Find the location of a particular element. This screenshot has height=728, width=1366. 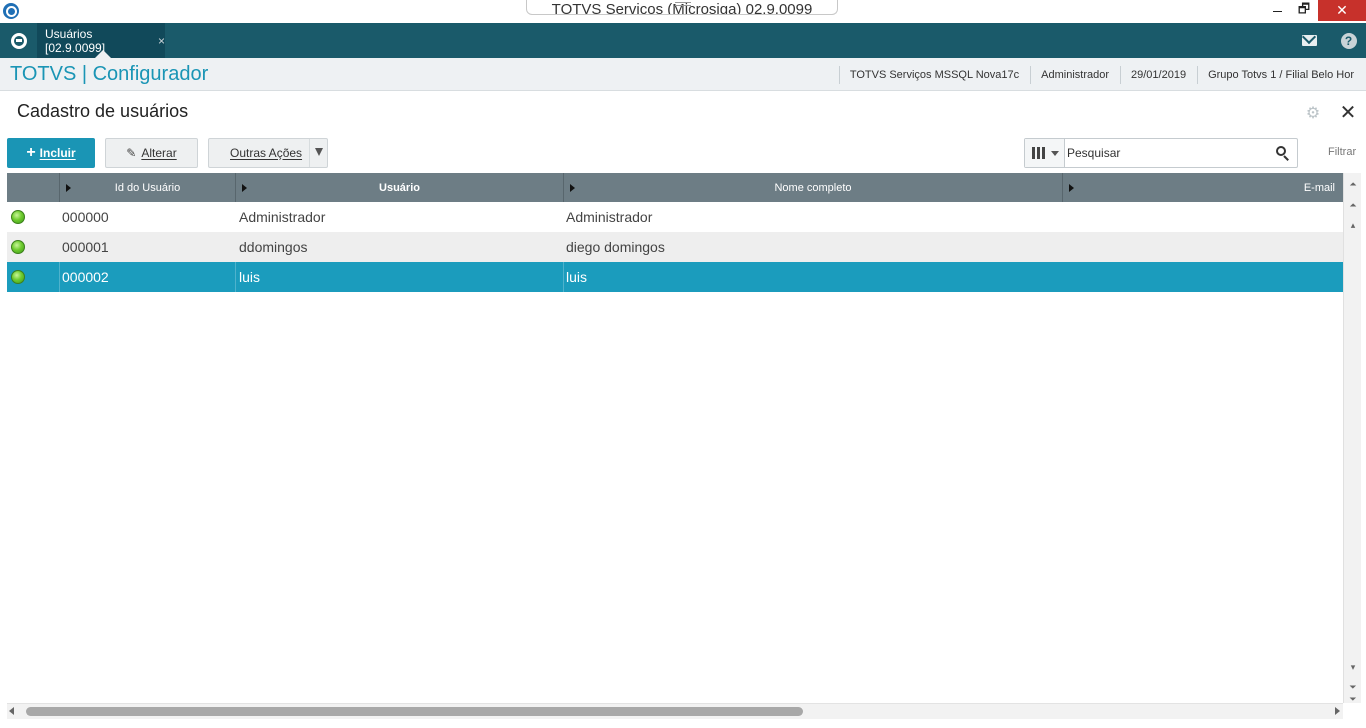

columns-icon is located at coordinates (1038, 153).